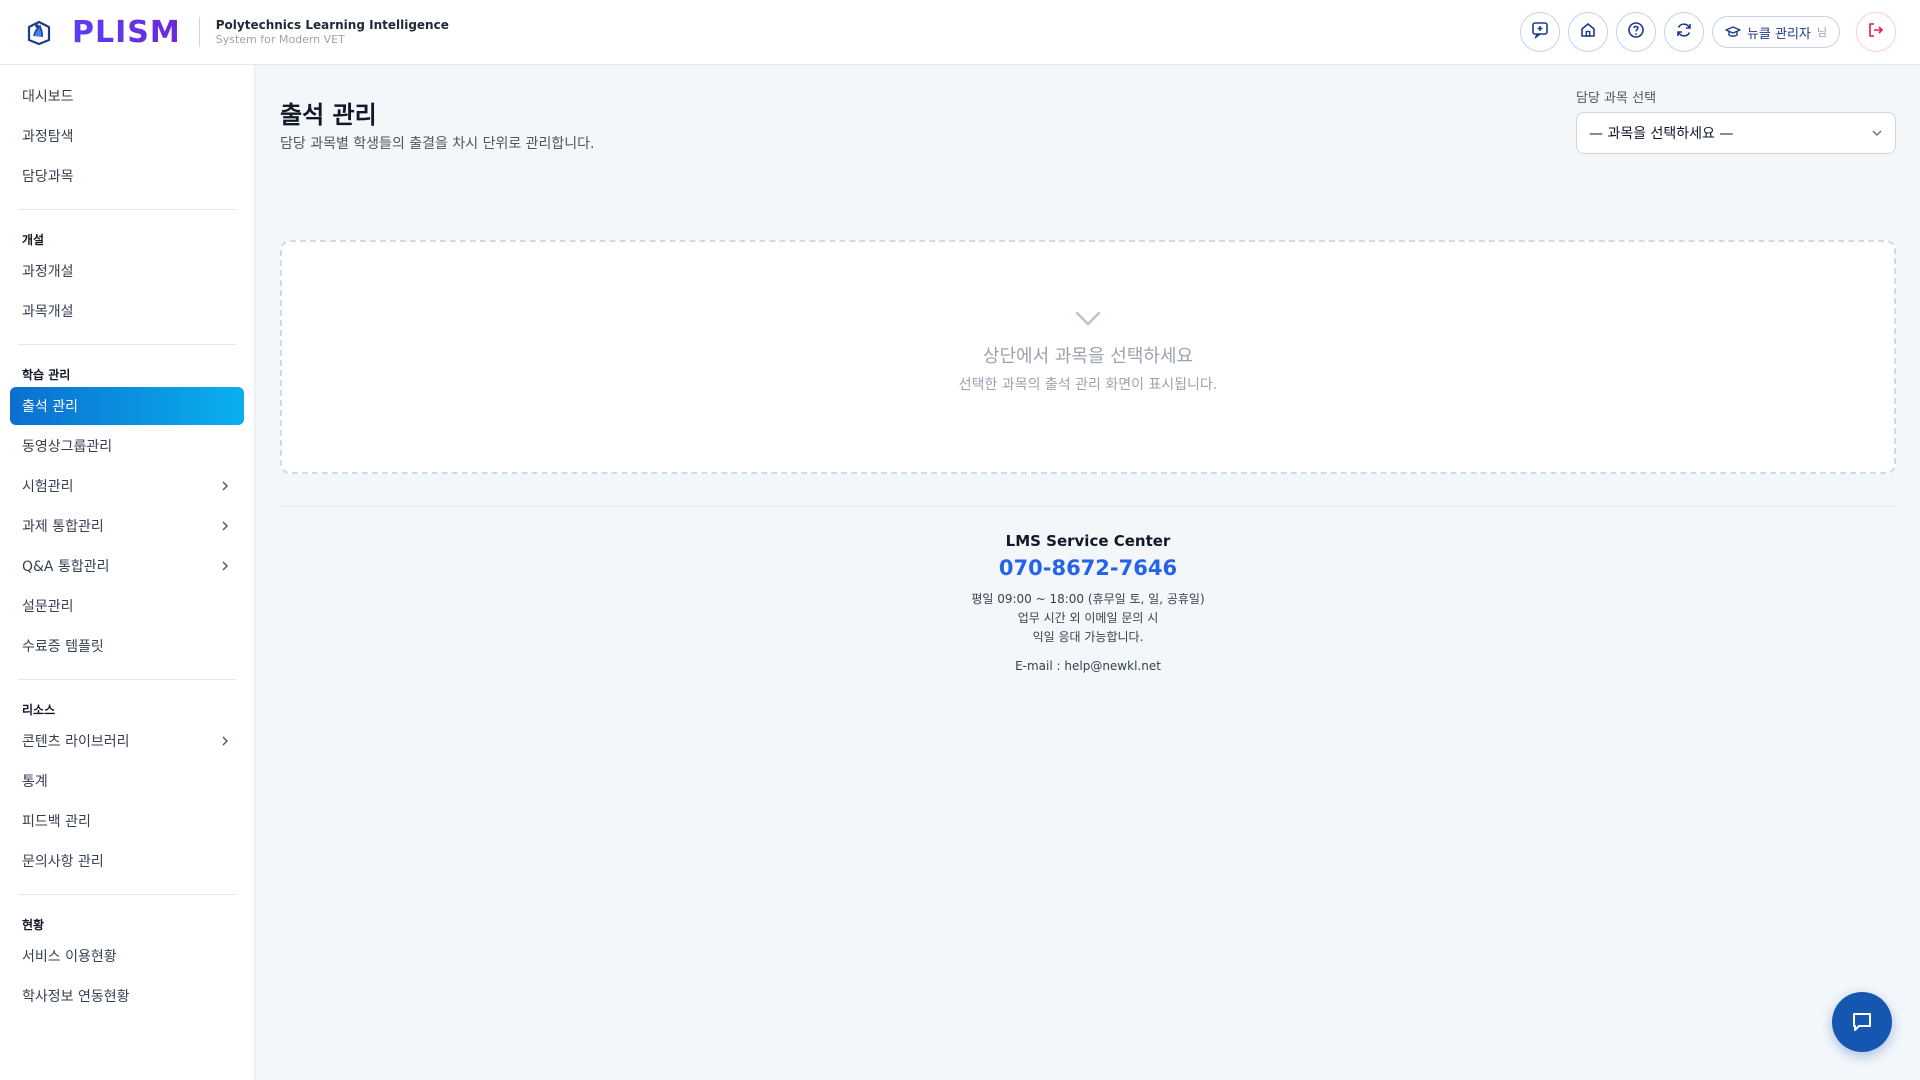  I want to click on graduation-cap-icon, so click(1733, 32).